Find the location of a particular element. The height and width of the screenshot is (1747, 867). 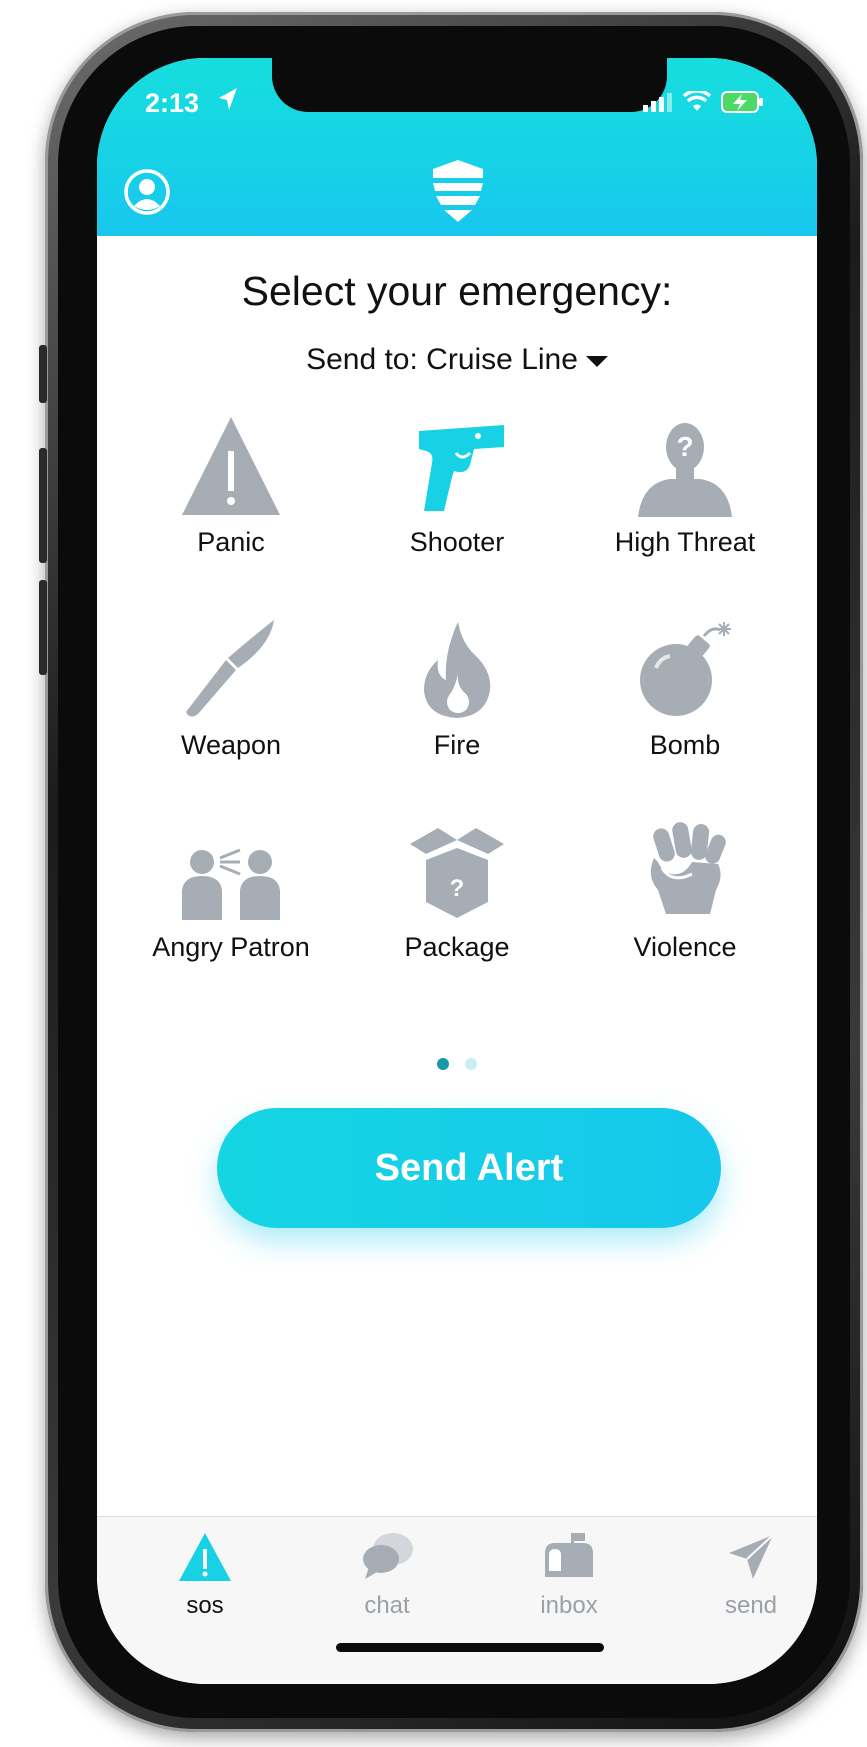

volume-down-button is located at coordinates (43, 627).